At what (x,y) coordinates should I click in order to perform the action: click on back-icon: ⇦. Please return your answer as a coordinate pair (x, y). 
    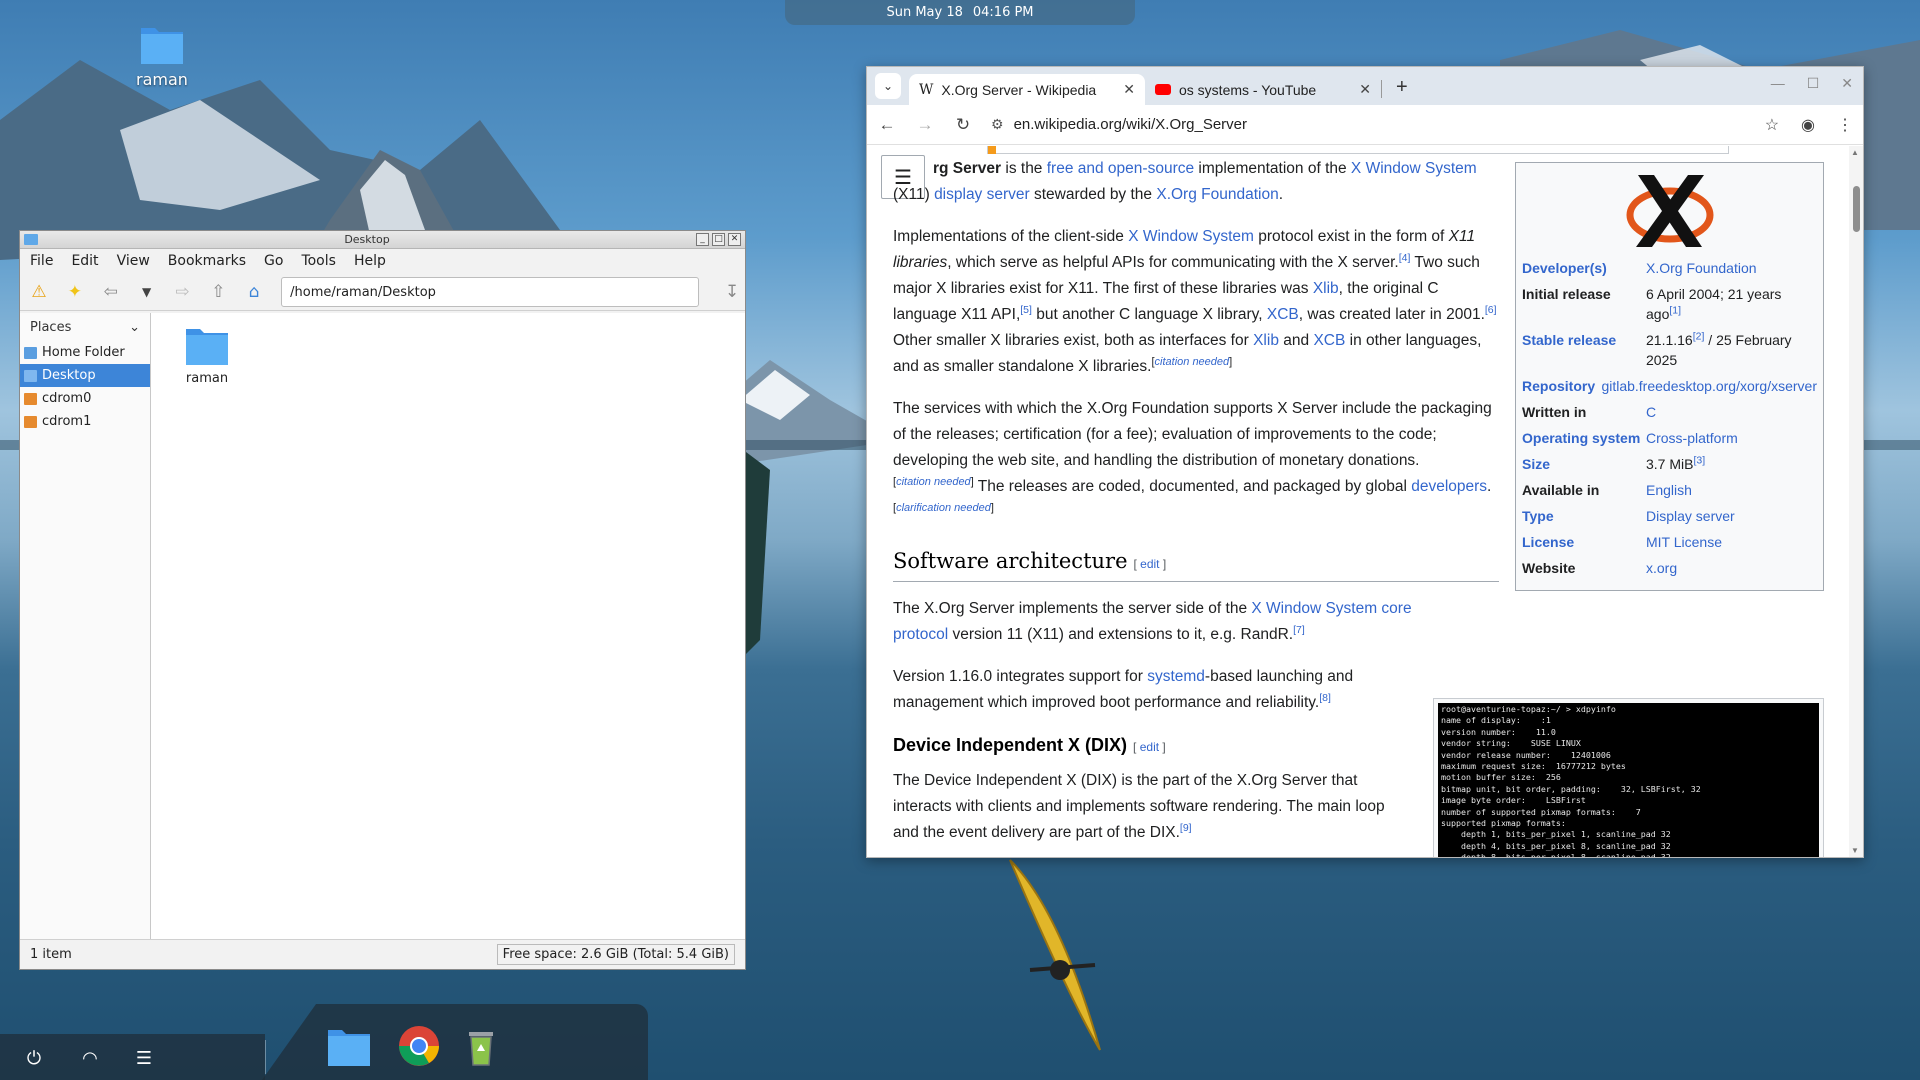
    Looking at the image, I should click on (111, 292).